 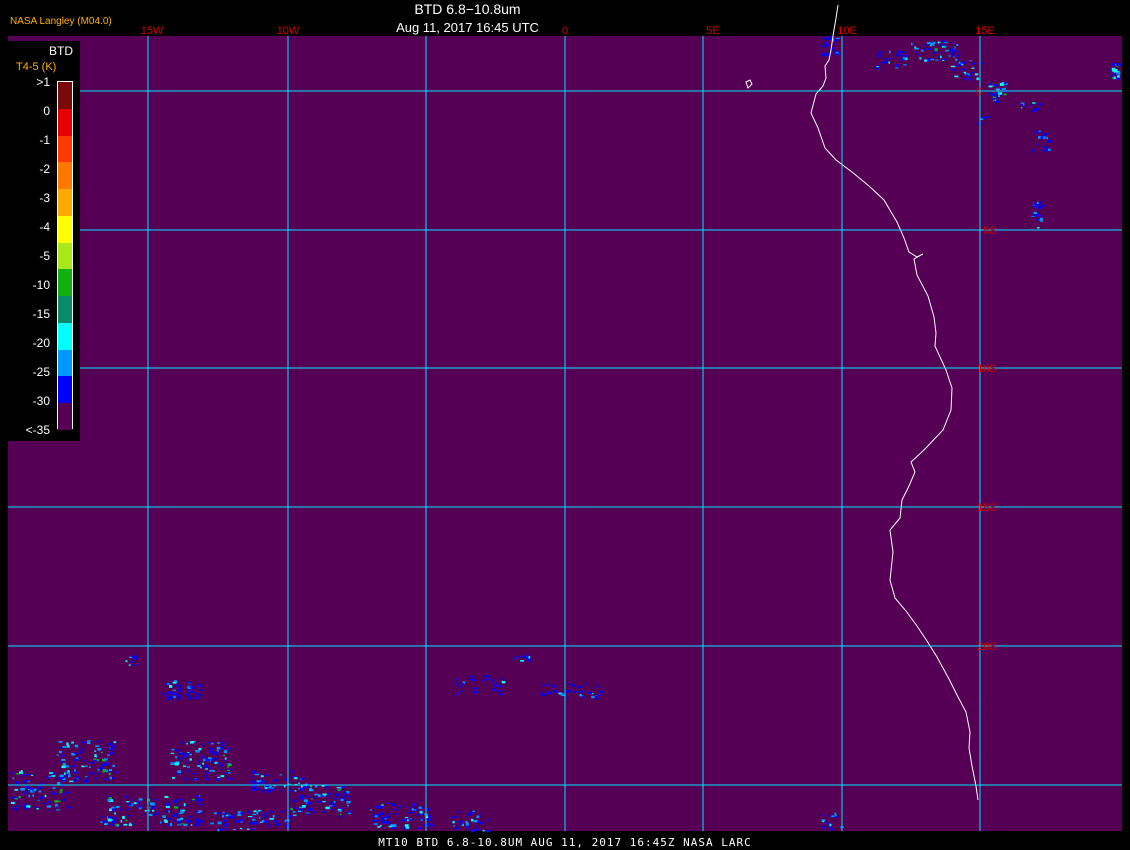 What do you see at coordinates (46, 111) in the screenshot?
I see `legend-label: 0` at bounding box center [46, 111].